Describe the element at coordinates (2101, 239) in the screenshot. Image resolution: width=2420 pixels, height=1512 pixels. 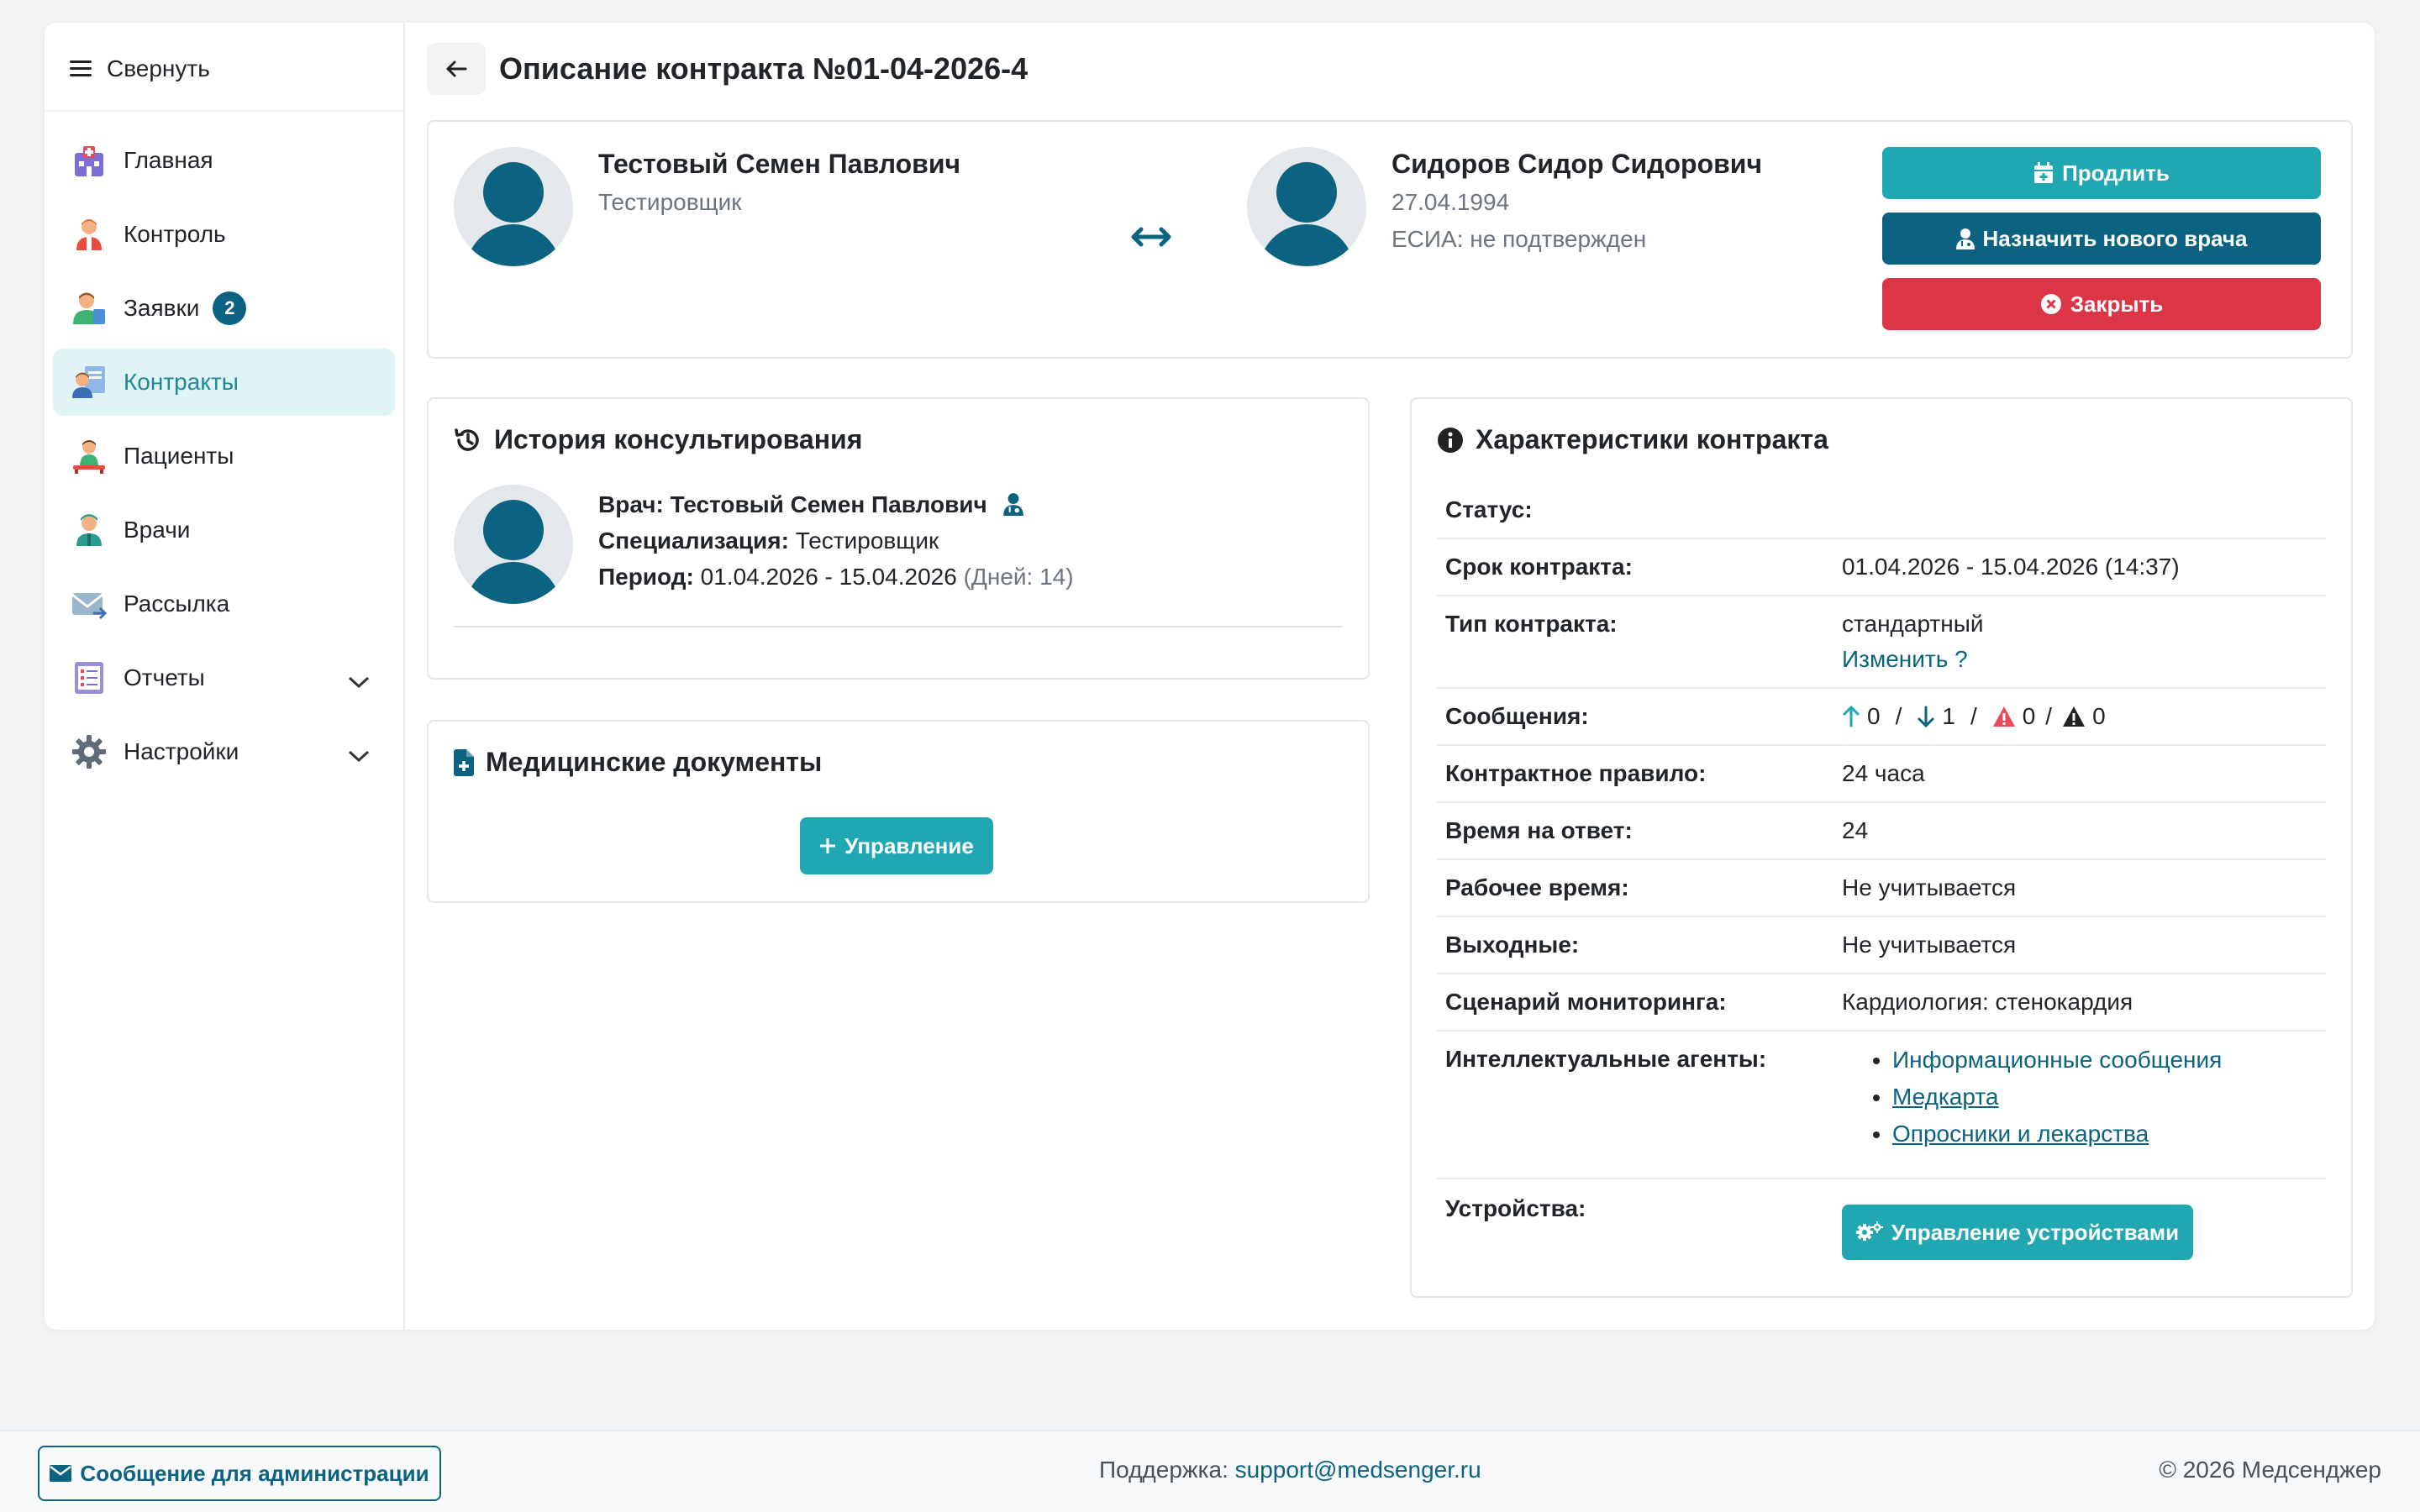
I see `assign-doctor-button: Назначить нового врача` at that location.